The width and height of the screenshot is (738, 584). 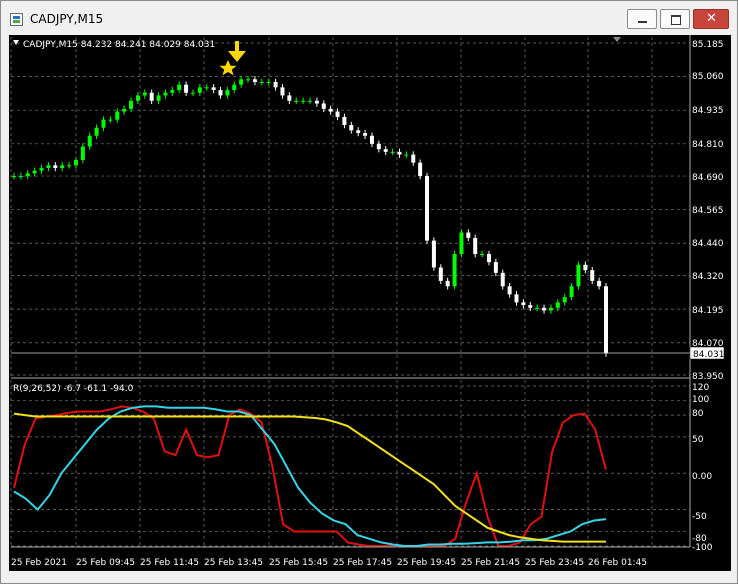 What do you see at coordinates (105, 563) in the screenshot?
I see `time-label: 25 Feb 09:45` at bounding box center [105, 563].